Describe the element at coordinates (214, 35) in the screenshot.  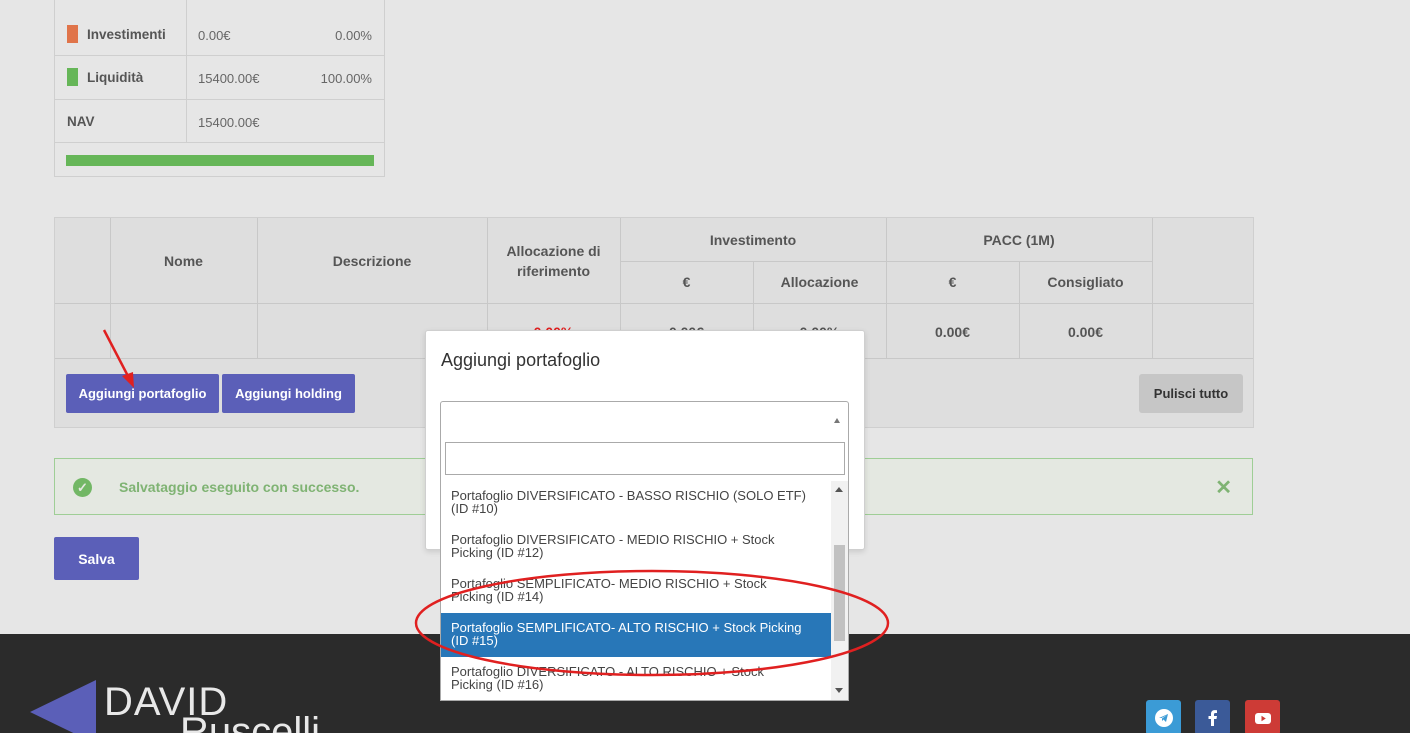
I see `summary-amount: 0.00€` at that location.